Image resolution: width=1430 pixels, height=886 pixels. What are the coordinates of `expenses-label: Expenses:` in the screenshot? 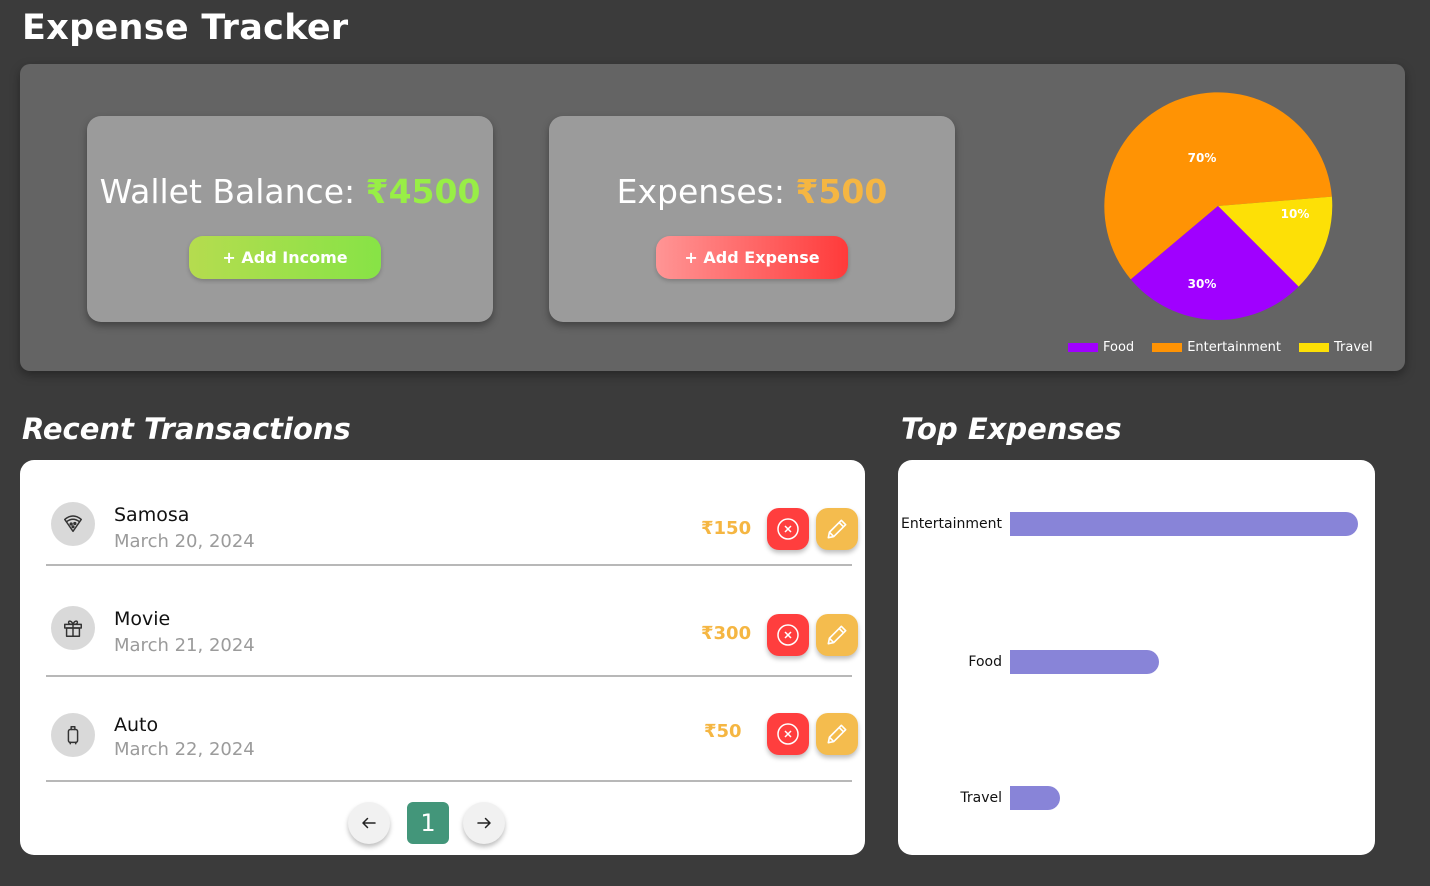 It's located at (706, 191).